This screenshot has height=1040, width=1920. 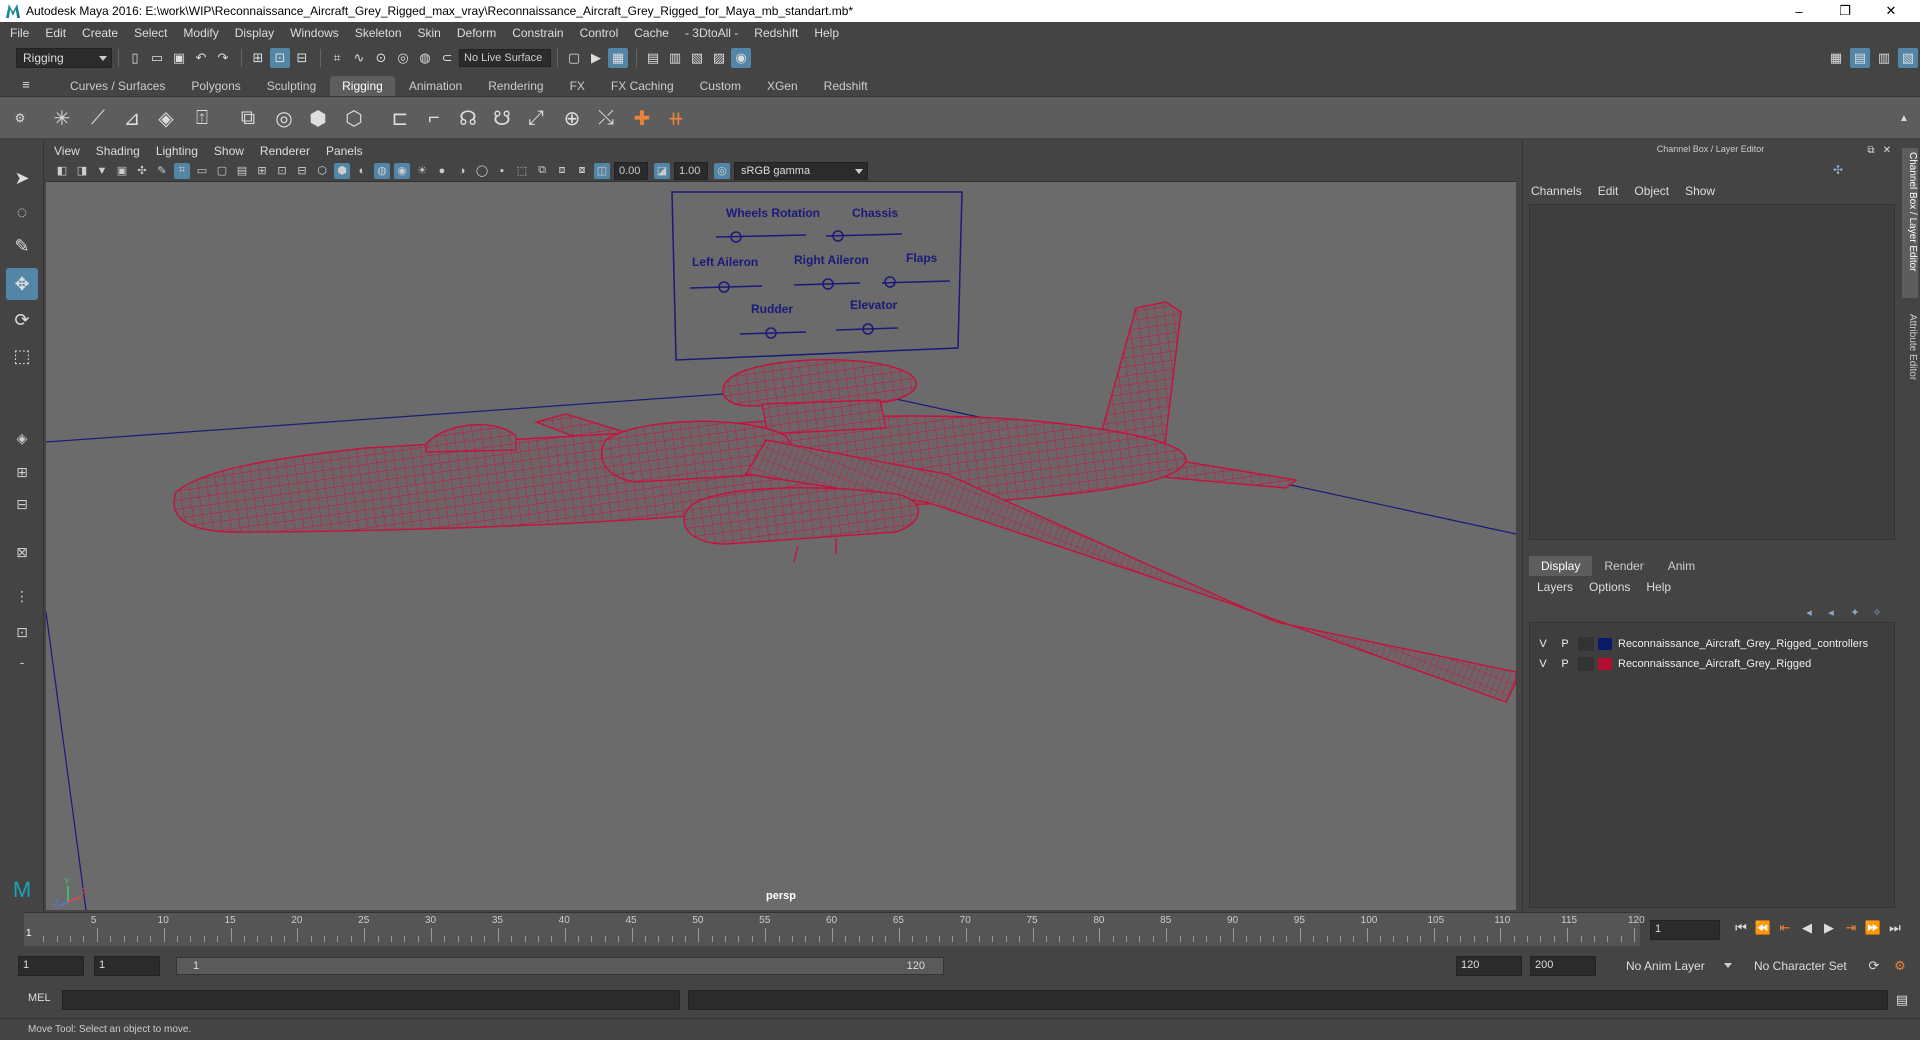 I want to click on channel-box-toggle-icon: ▧, so click(x=1908, y=58).